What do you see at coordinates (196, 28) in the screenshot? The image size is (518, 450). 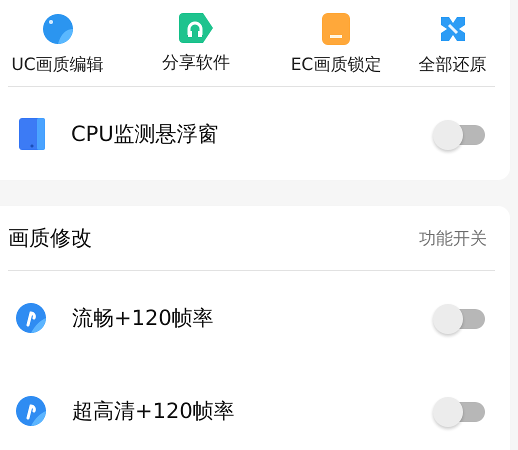 I see `headset-icon` at bounding box center [196, 28].